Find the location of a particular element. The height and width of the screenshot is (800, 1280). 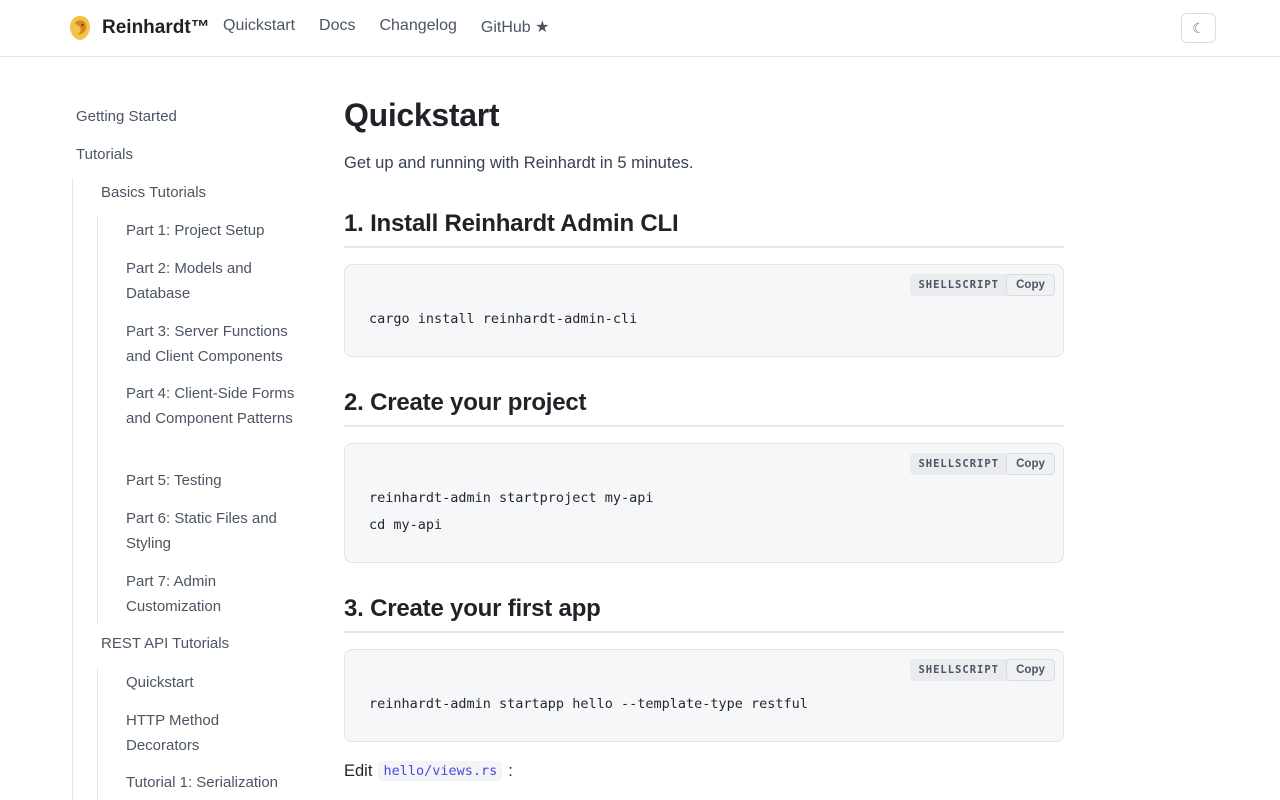

sidebar-item-getting-started: Getting Started is located at coordinates (186, 117).